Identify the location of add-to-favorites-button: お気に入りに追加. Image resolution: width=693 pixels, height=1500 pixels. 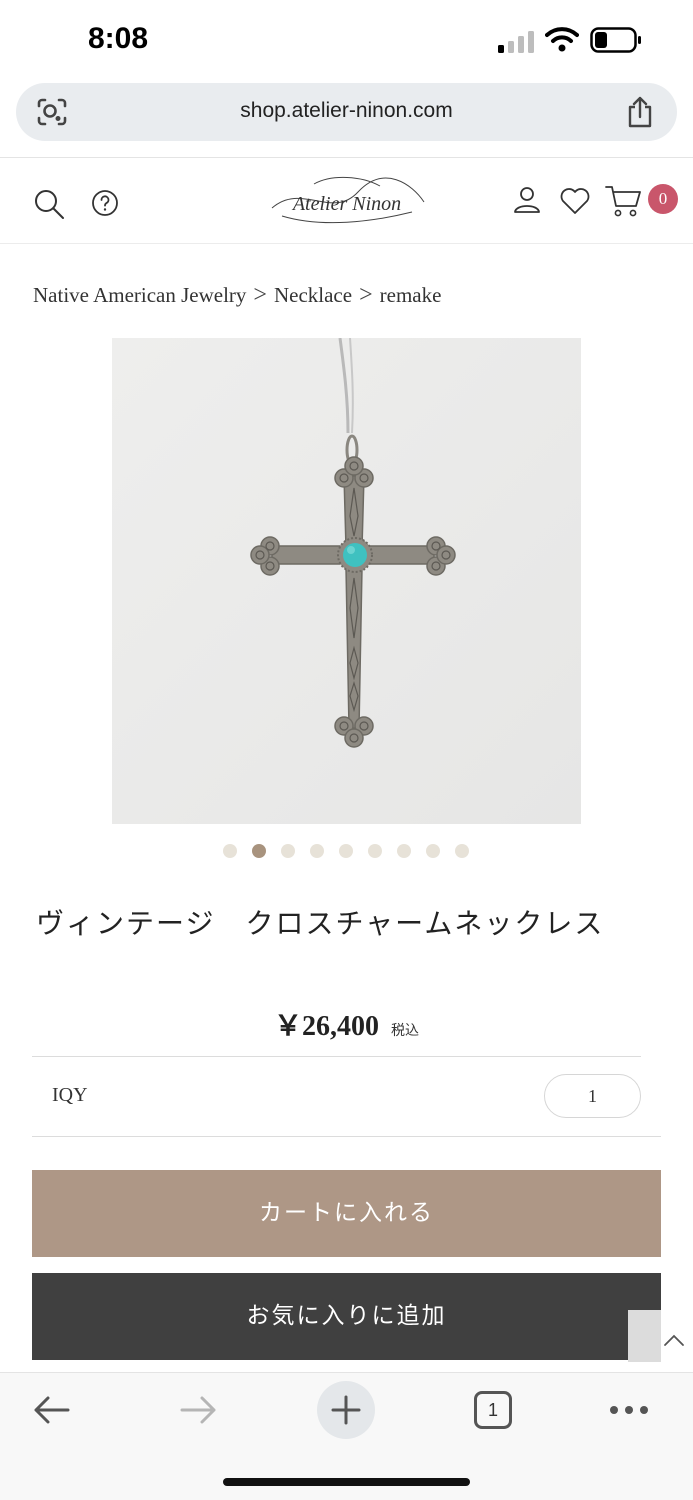
(346, 1316).